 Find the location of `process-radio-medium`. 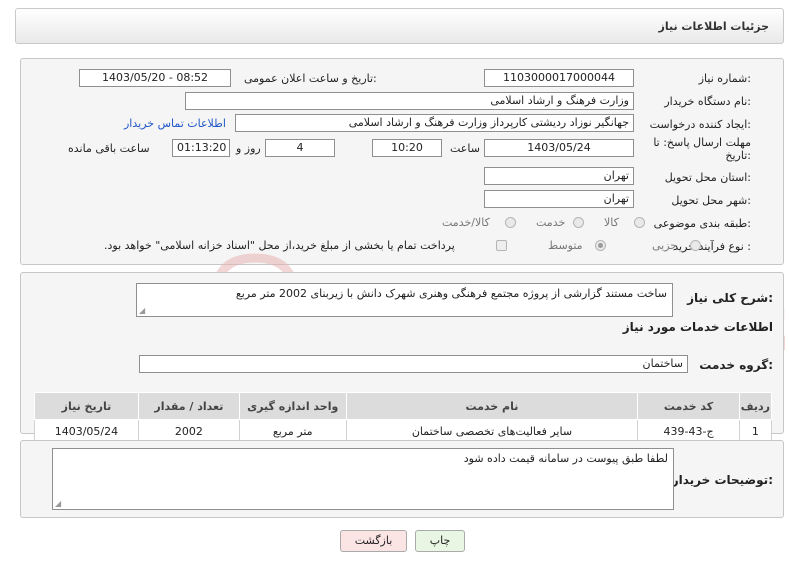

process-radio-medium is located at coordinates (600, 245).